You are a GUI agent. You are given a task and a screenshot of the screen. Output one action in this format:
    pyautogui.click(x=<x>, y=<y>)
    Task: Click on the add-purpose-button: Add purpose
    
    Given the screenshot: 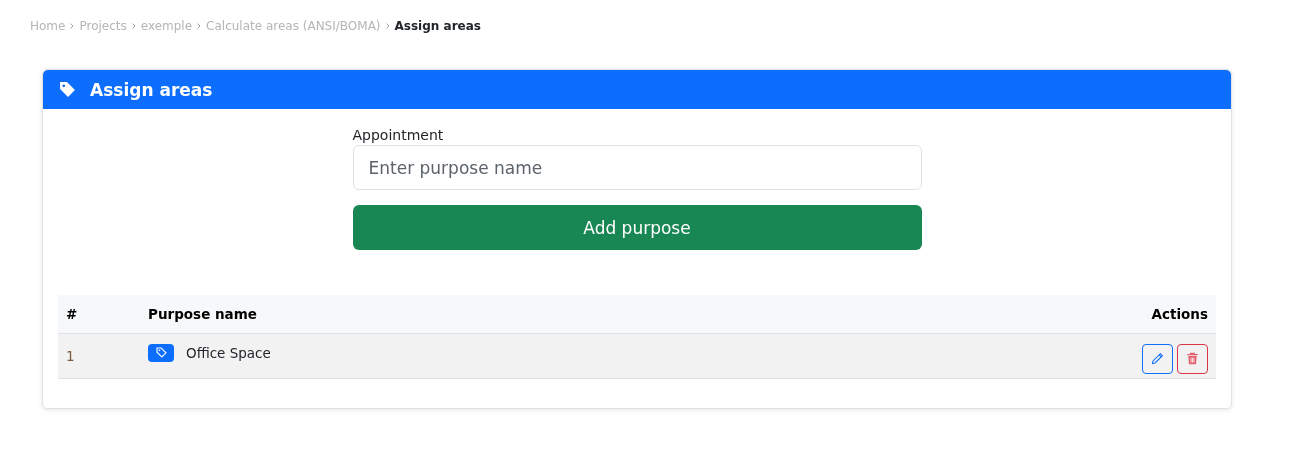 What is the action you would take?
    pyautogui.click(x=637, y=227)
    